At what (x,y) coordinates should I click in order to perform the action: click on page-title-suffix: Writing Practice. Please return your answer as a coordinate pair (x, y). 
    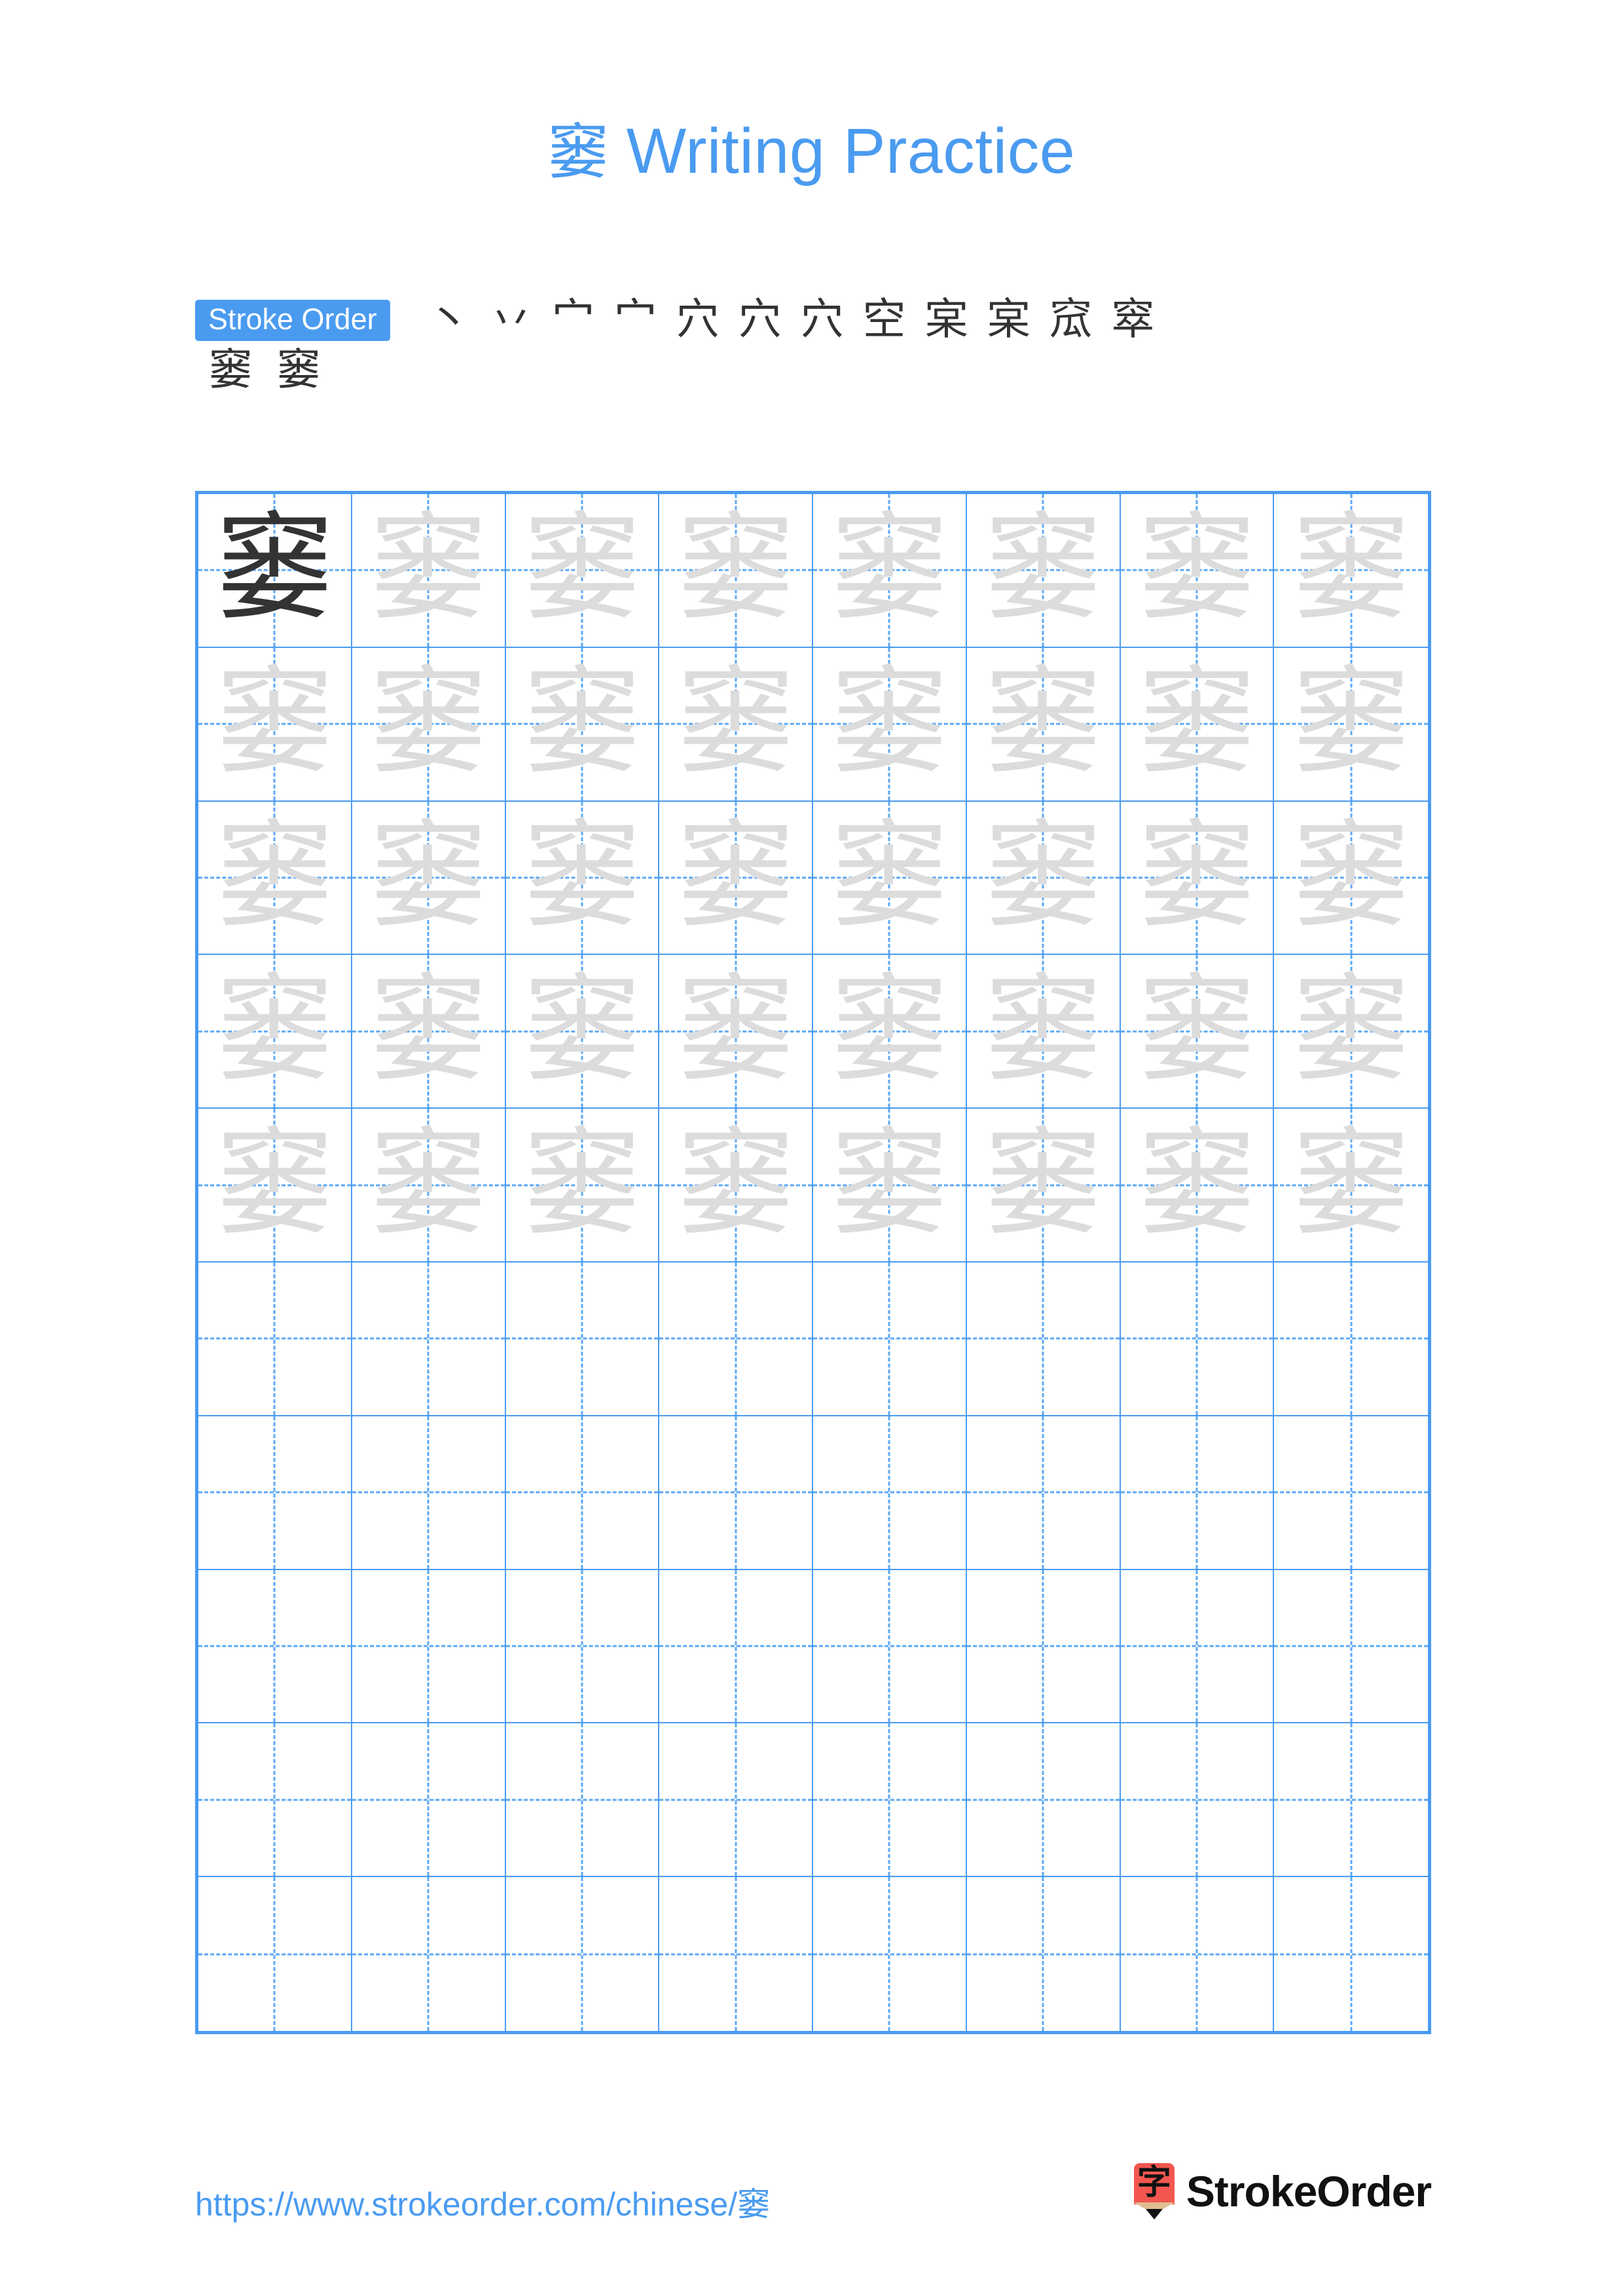
    Looking at the image, I should click on (842, 151).